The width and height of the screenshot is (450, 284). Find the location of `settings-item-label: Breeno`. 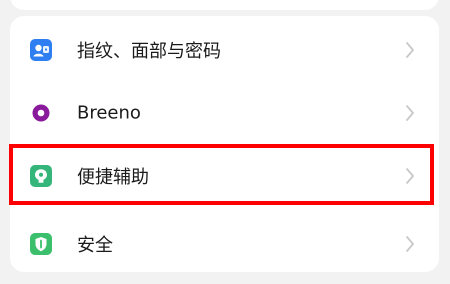

settings-item-label: Breeno is located at coordinates (109, 113).